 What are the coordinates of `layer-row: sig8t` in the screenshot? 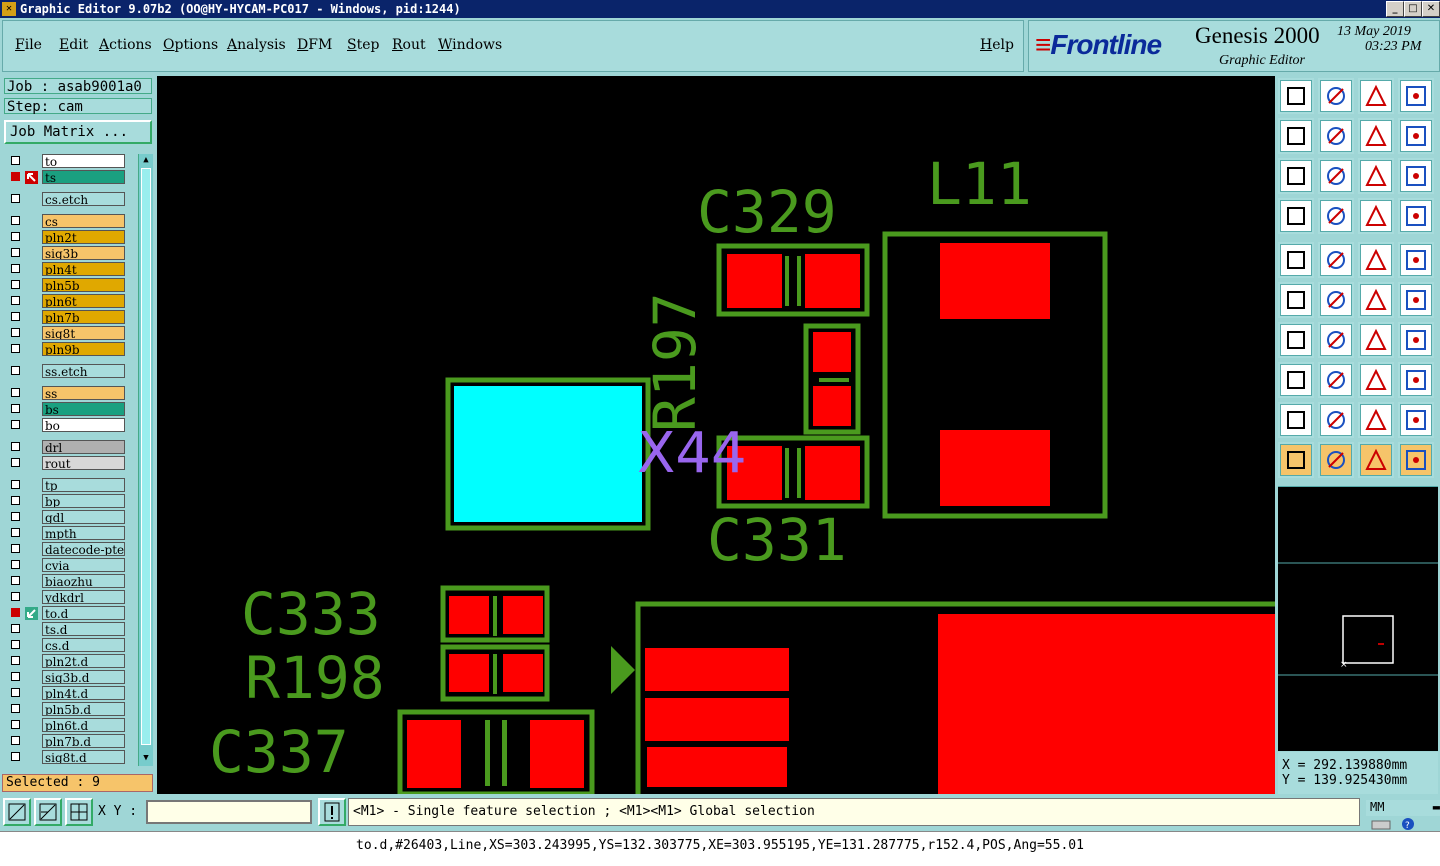 It's located at (67, 333).